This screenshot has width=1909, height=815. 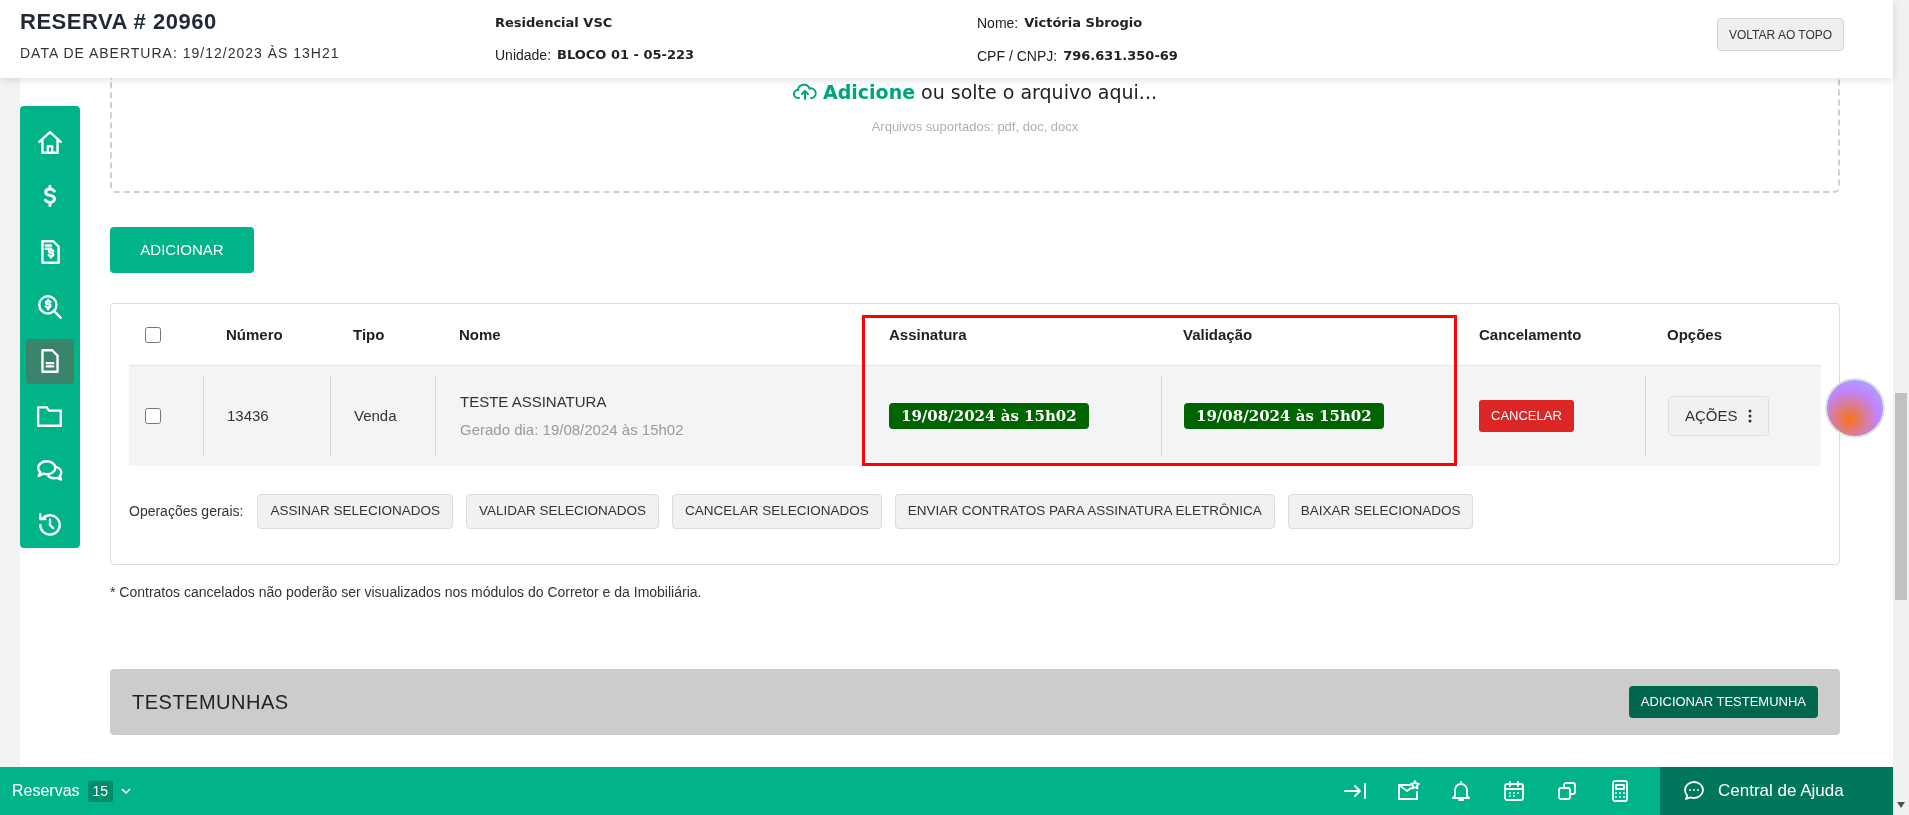 I want to click on upload-icon, so click(x=805, y=92).